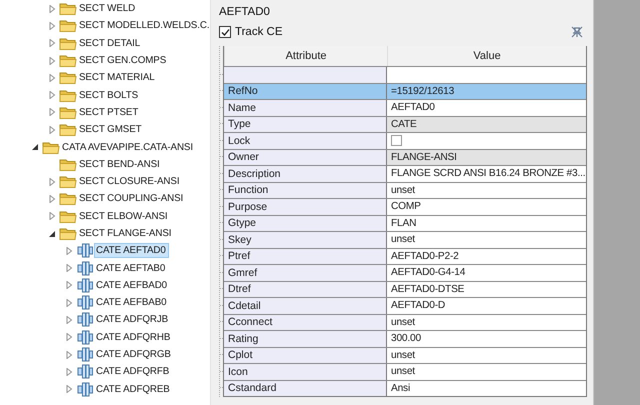  What do you see at coordinates (486, 157) in the screenshot?
I see `value-cell: FLANGE-ANSI` at bounding box center [486, 157].